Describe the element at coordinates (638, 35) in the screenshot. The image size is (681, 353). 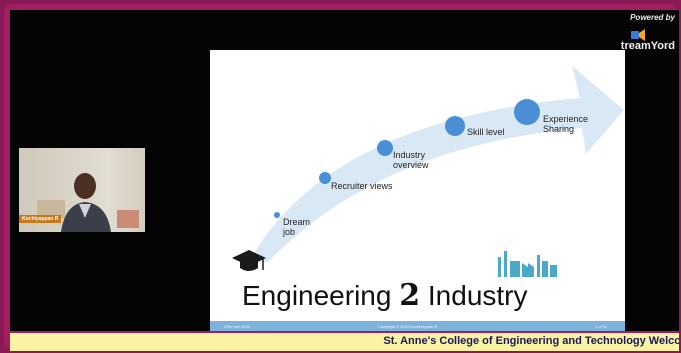
I see `streamyard-logo-icon` at that location.